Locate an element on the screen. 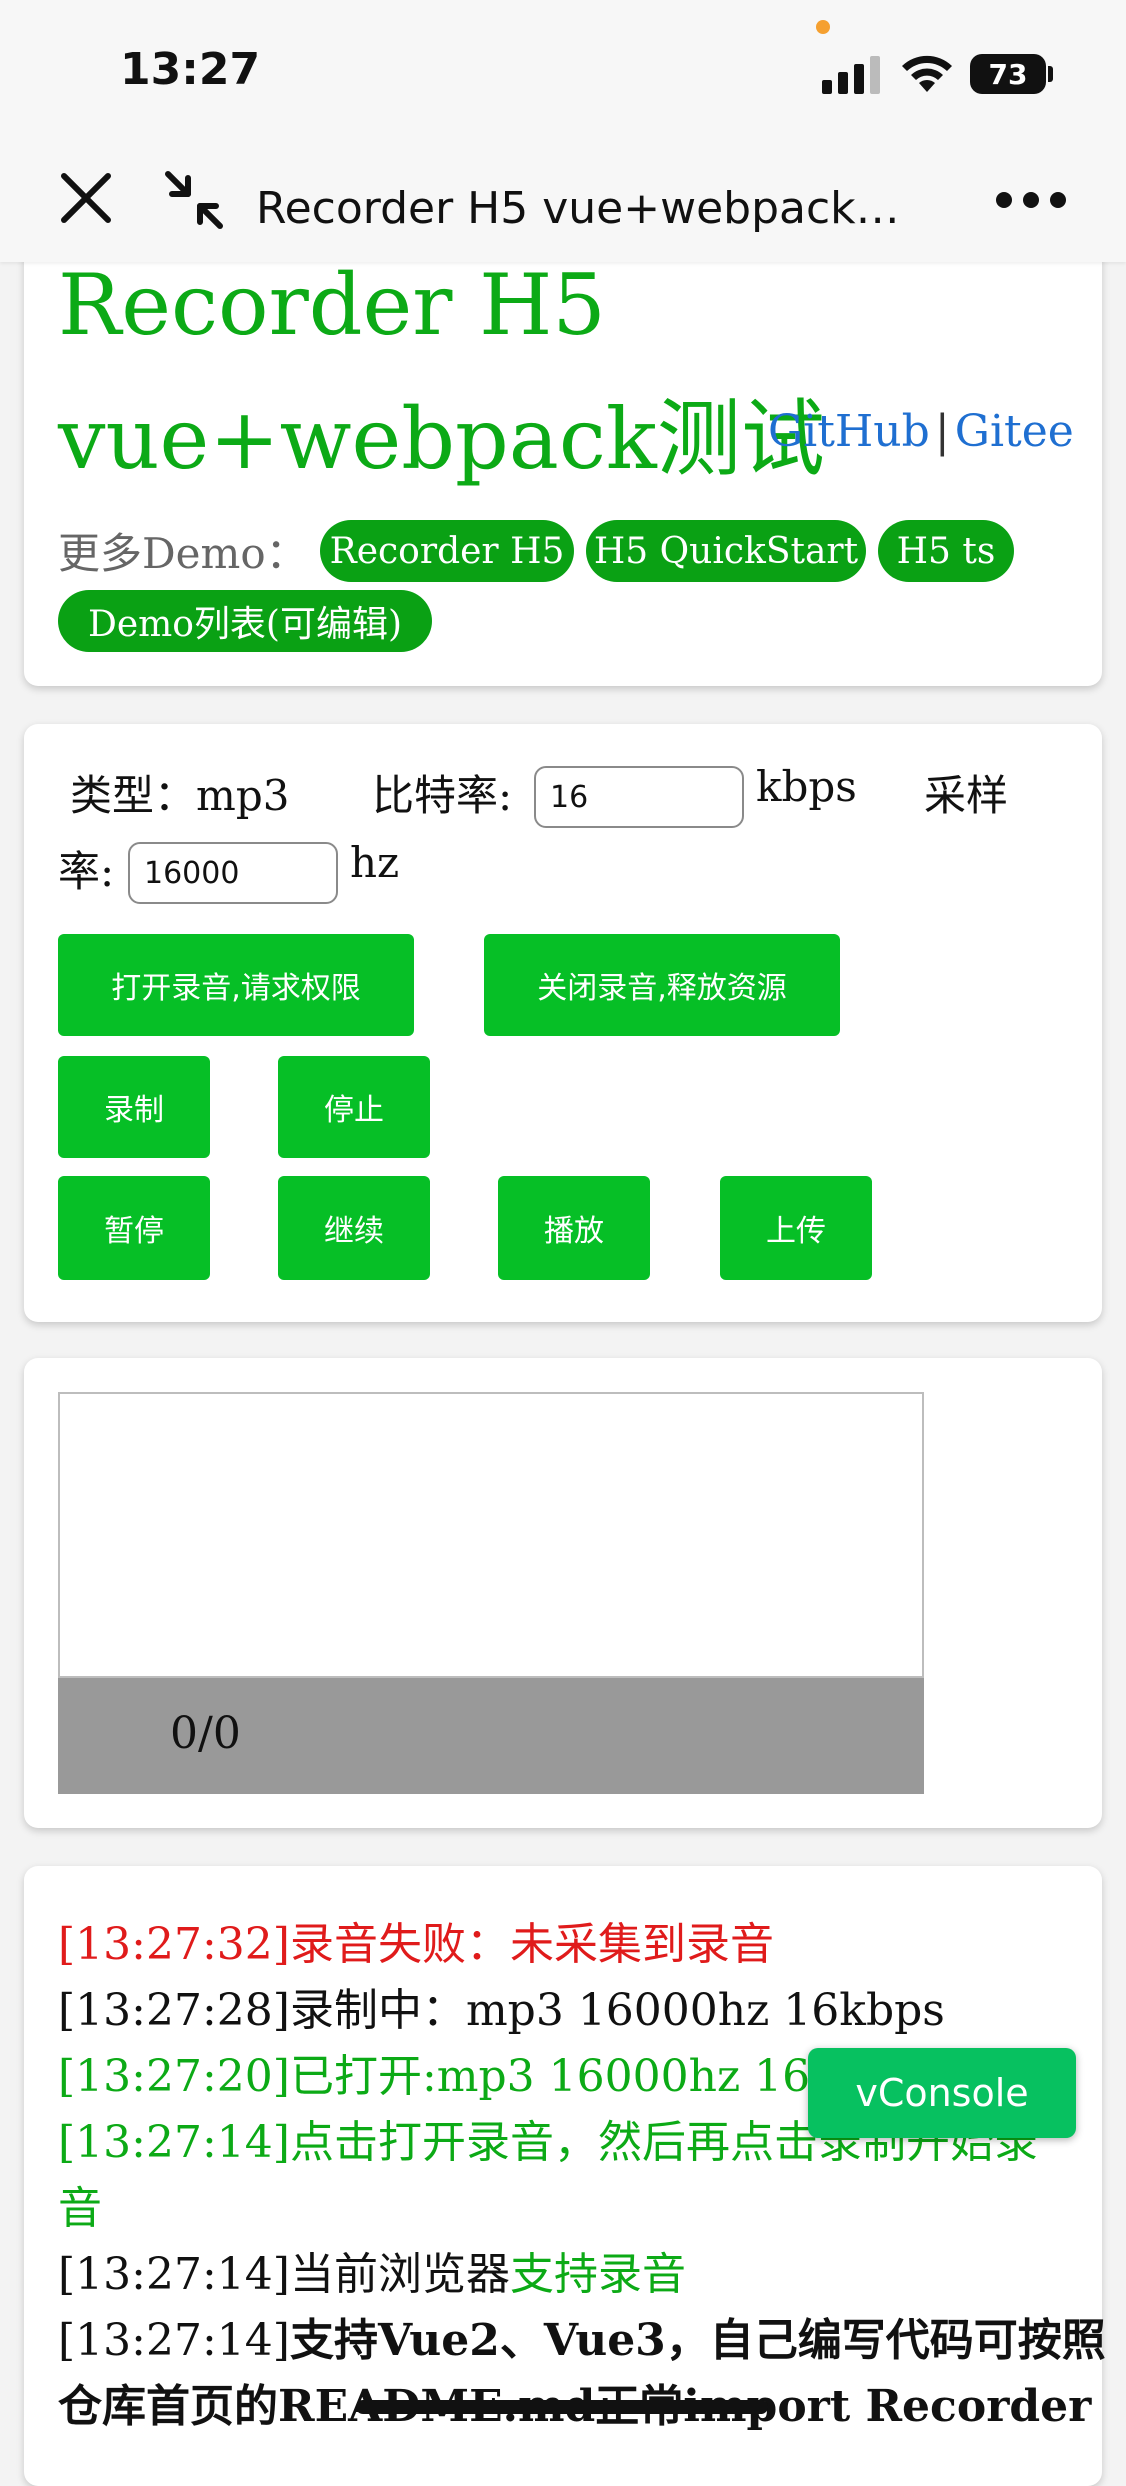 The height and width of the screenshot is (2486, 1126). wifi-icon is located at coordinates (927, 73).